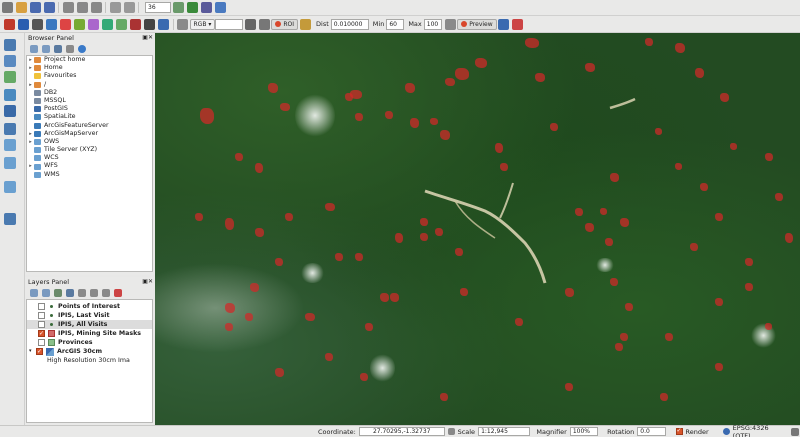  I want to click on roi-options-icon, so click(305, 24).